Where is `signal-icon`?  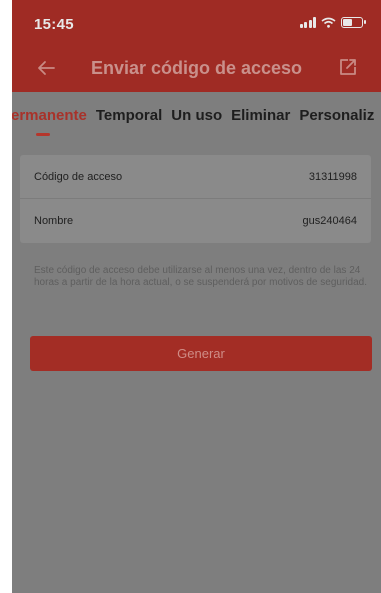
signal-icon is located at coordinates (307, 22).